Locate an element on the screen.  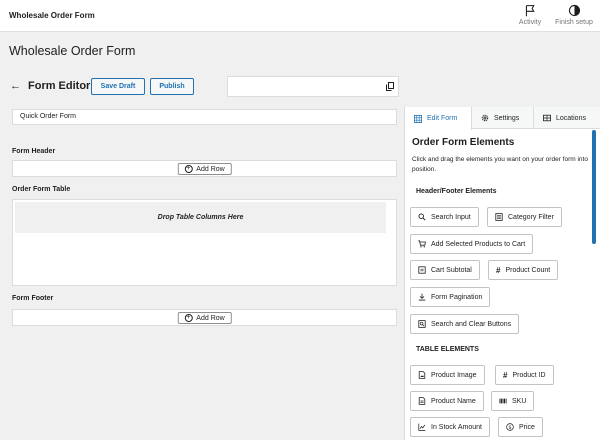
element-add-selected-to-cart: Add Selected Products to Cart is located at coordinates (472, 244).